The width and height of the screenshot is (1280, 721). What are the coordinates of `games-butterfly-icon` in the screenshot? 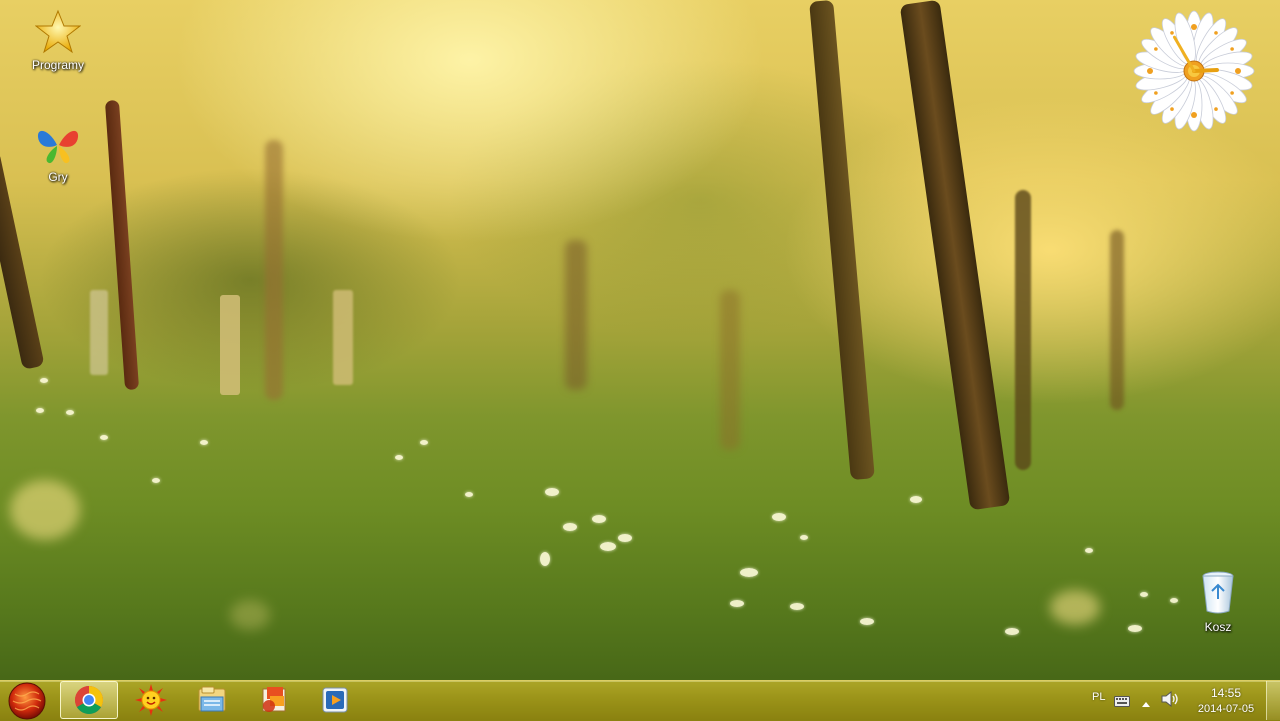 It's located at (58, 144).